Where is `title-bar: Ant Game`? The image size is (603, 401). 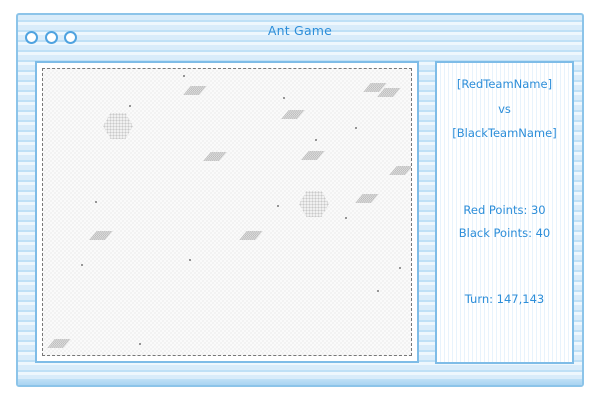
title-bar: Ant Game is located at coordinates (300, 30).